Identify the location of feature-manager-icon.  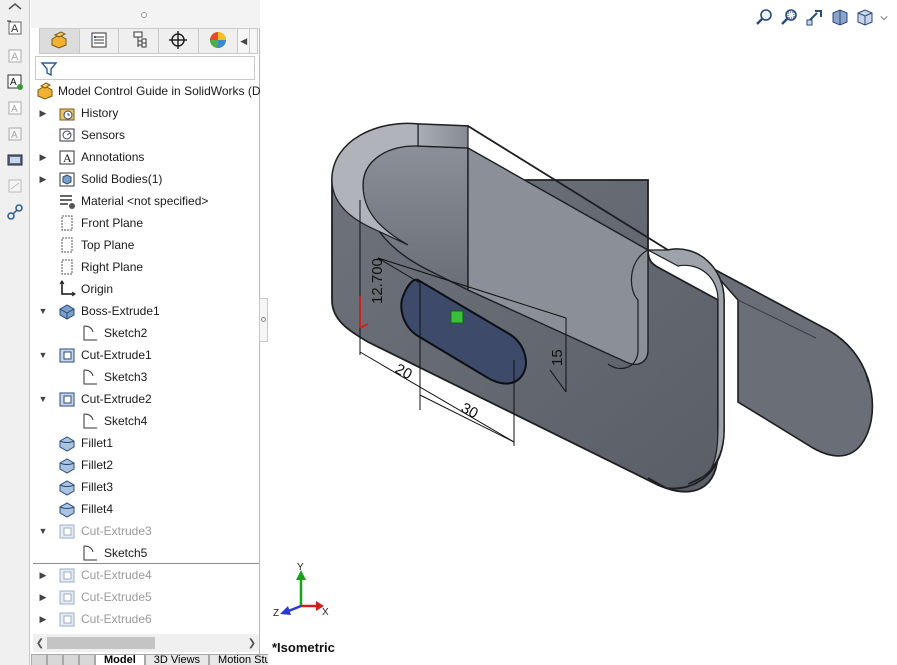
(59, 41).